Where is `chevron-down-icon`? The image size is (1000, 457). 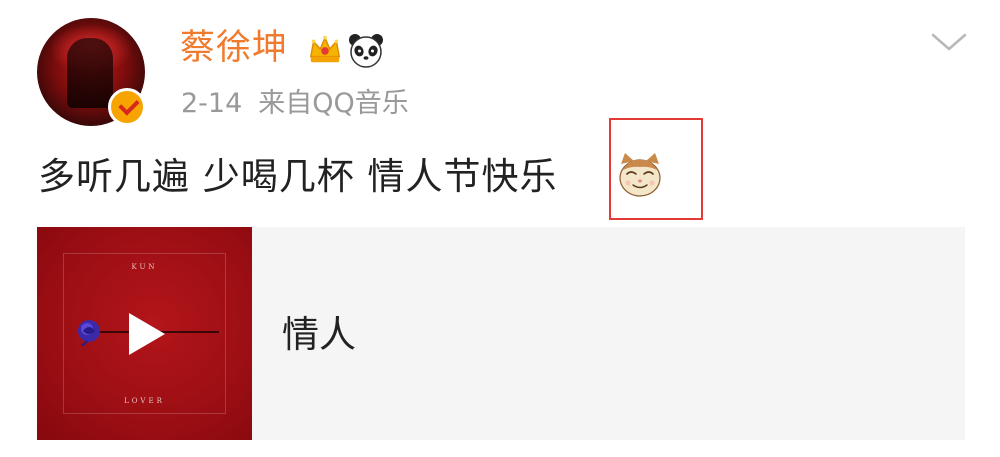
chevron-down-icon is located at coordinates (949, 42).